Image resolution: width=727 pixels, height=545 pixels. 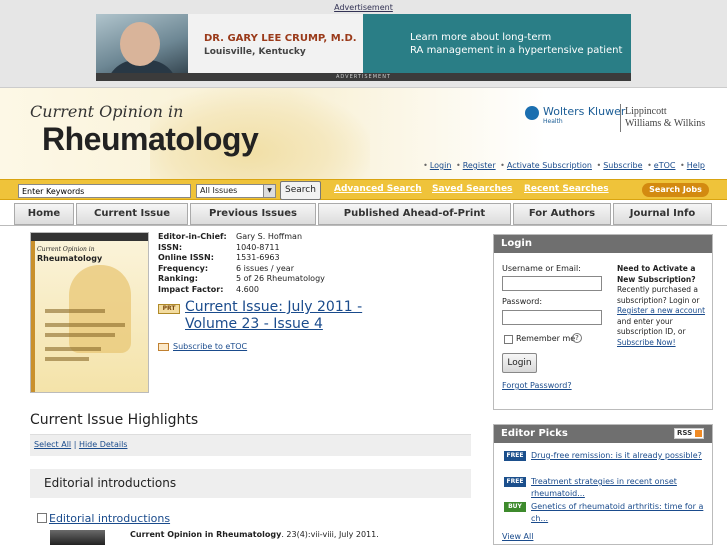 What do you see at coordinates (206, 534) in the screenshot?
I see `article-journal-name: Current Opinion in Rheumatology` at bounding box center [206, 534].